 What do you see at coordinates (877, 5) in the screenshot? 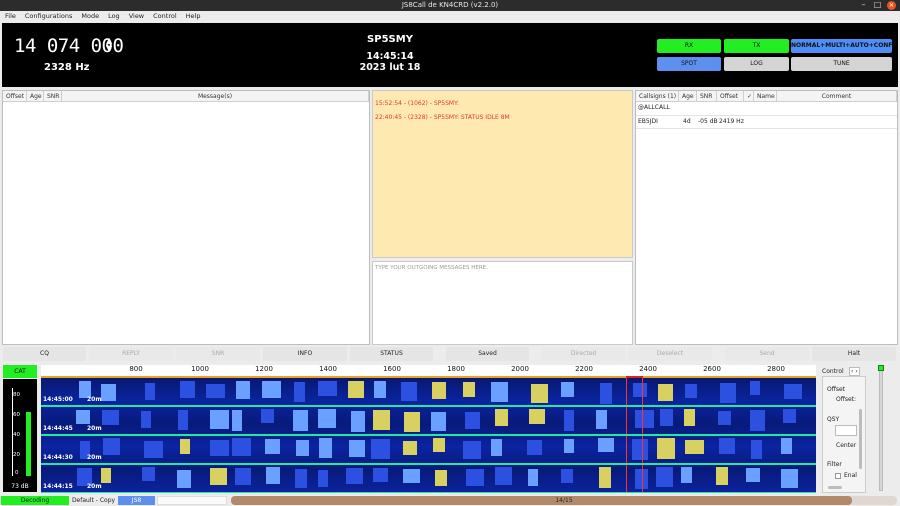
I see `maximize-icon: □` at bounding box center [877, 5].